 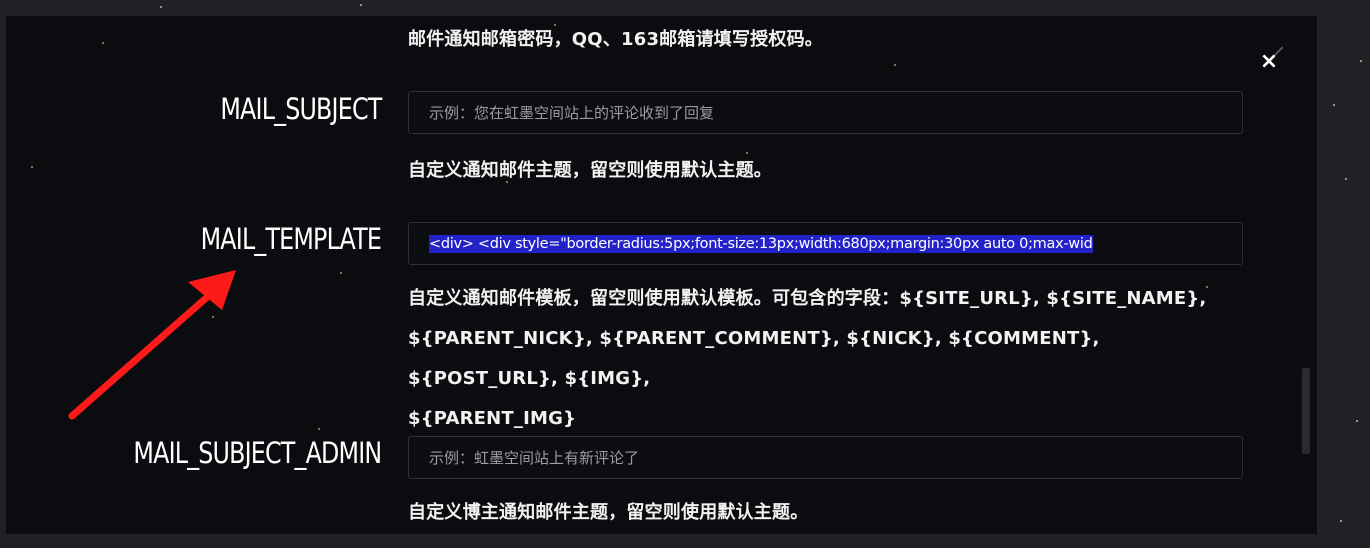 I want to click on red-arrow-annotation, so click(x=152, y=345).